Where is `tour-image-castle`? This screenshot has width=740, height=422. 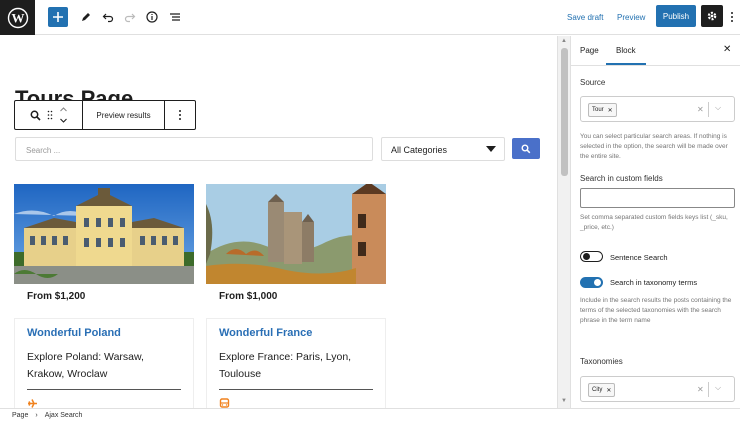
tour-image-castle is located at coordinates (296, 234).